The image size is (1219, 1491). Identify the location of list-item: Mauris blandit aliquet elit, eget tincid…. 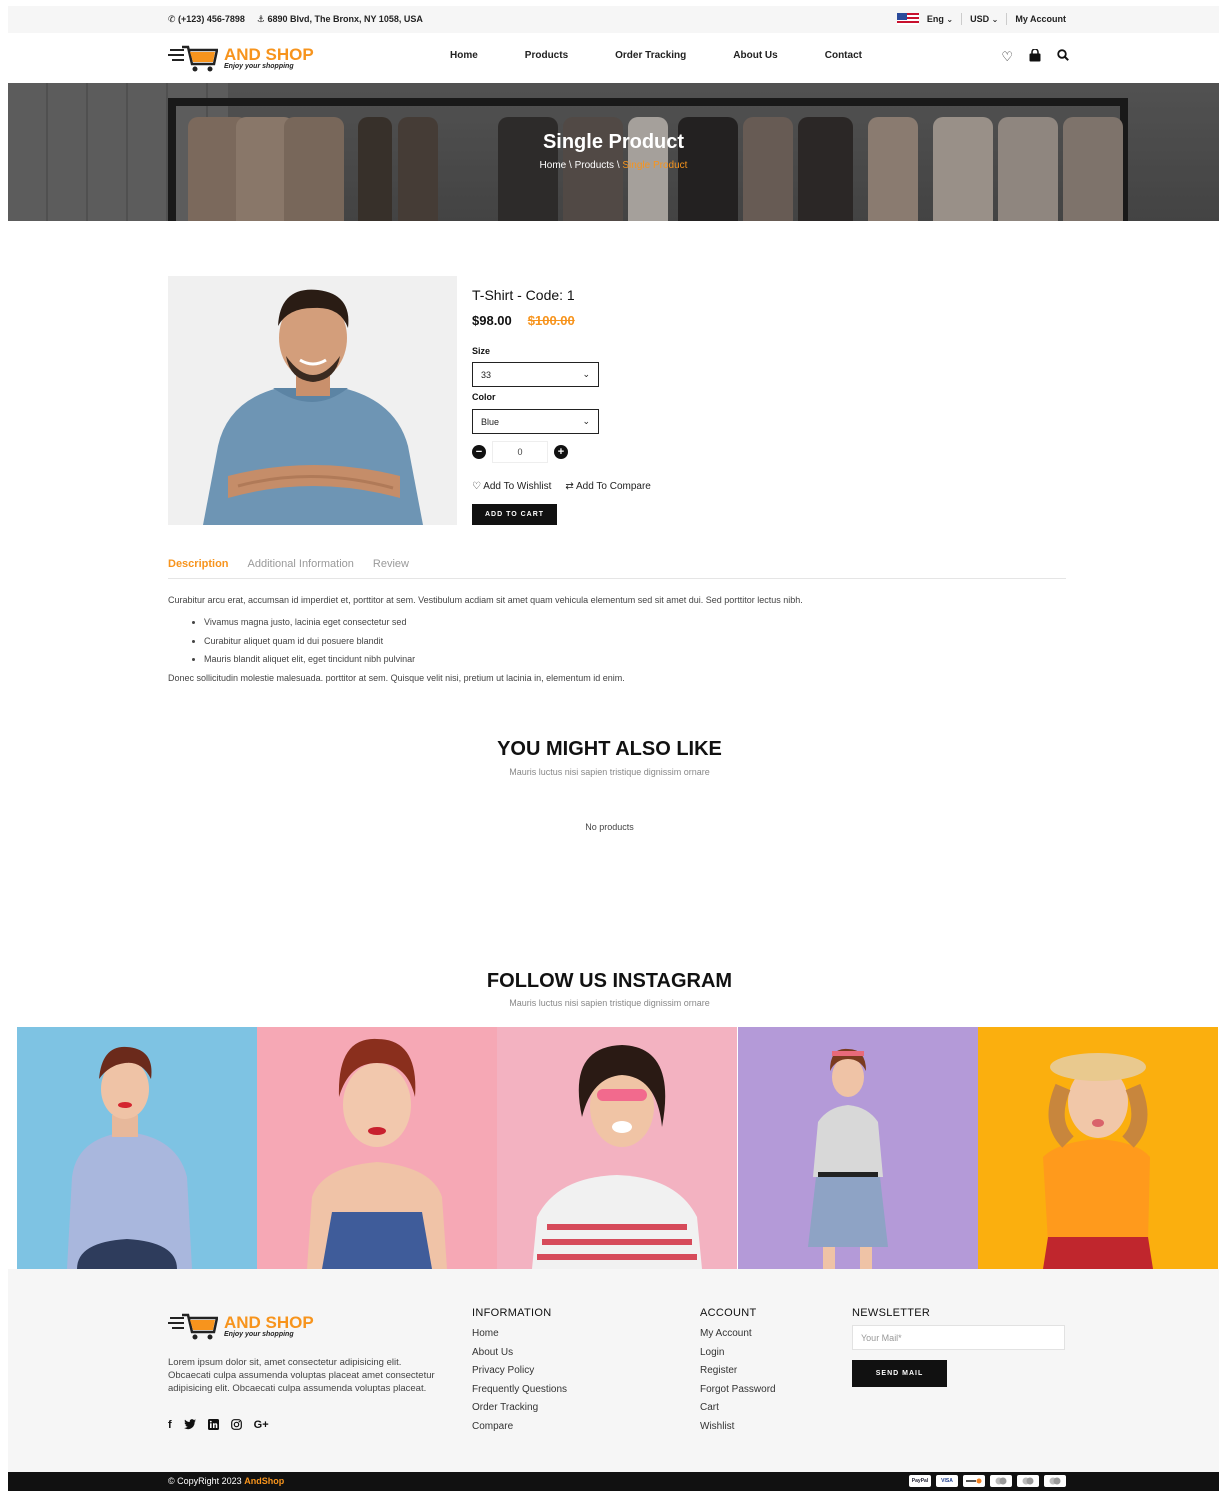
(636, 659).